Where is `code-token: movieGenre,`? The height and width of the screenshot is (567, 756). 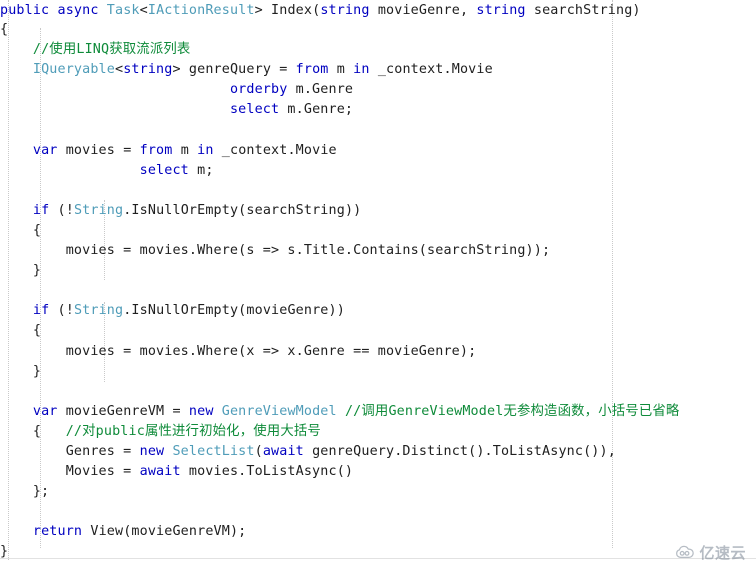 code-token: movieGenre, is located at coordinates (423, 10).